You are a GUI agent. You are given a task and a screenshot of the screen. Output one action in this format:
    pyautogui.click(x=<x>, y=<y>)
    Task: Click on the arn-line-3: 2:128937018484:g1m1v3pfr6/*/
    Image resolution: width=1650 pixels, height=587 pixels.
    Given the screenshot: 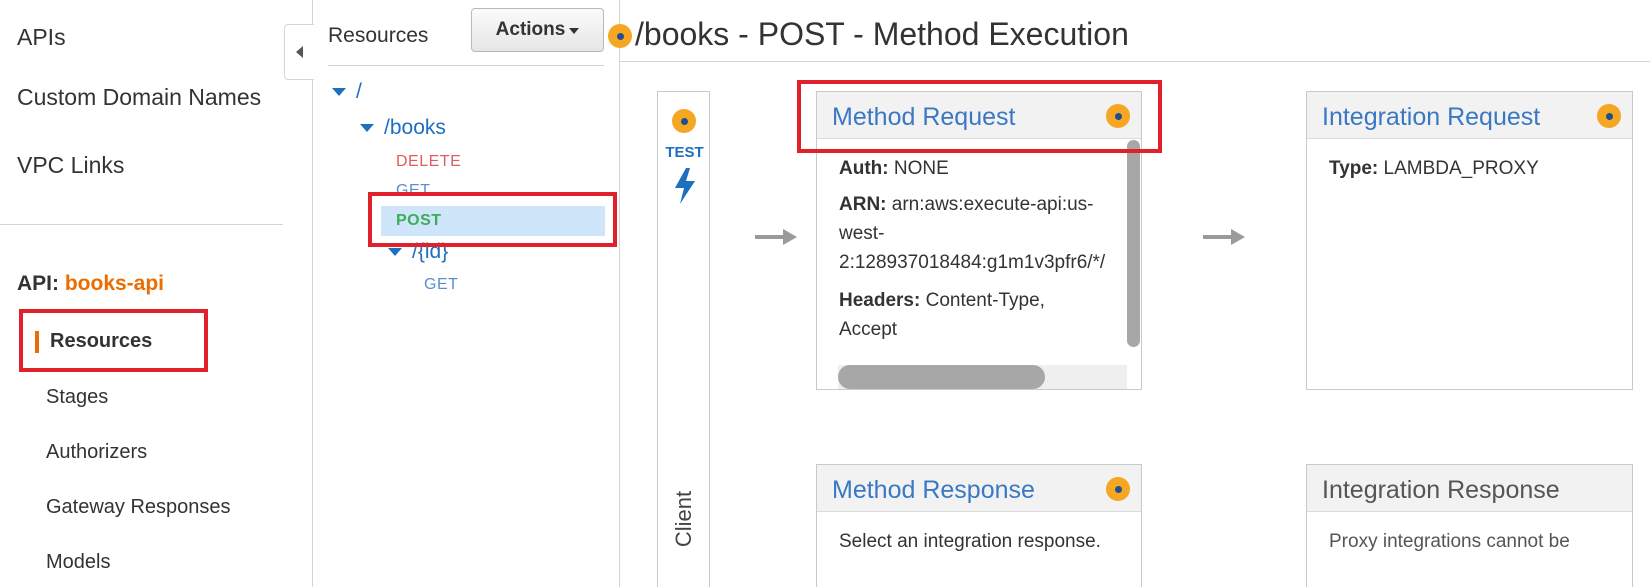 What is the action you would take?
    pyautogui.click(x=972, y=262)
    